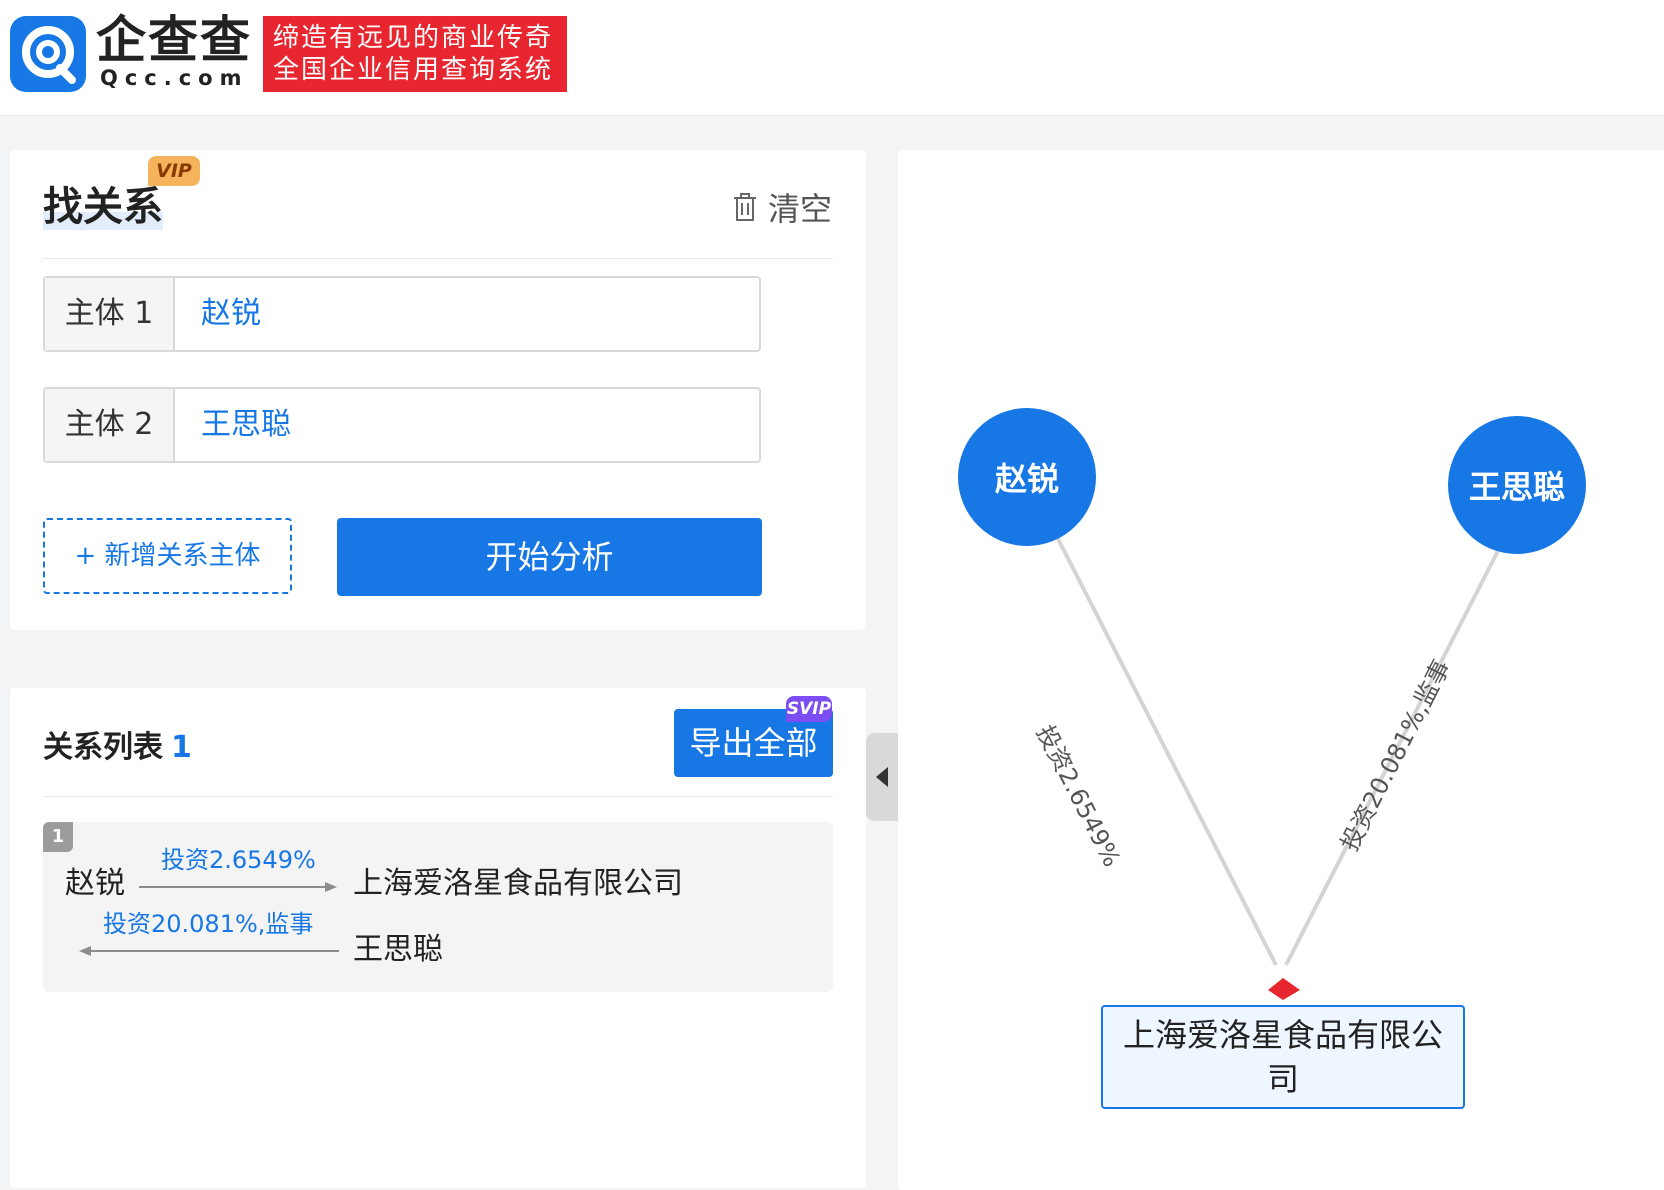 The image size is (1664, 1190). Describe the element at coordinates (95, 884) in the screenshot. I see `relation-from: 赵锐` at that location.